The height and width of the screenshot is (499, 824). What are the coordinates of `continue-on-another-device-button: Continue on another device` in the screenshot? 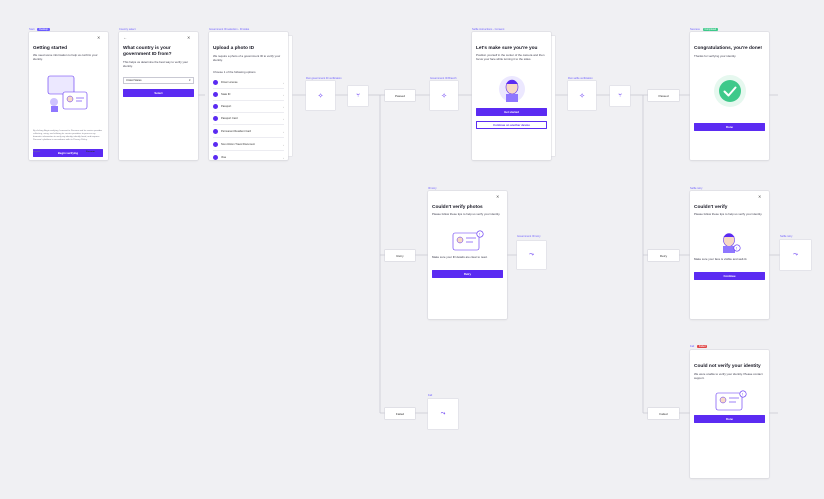 It's located at (511, 125).